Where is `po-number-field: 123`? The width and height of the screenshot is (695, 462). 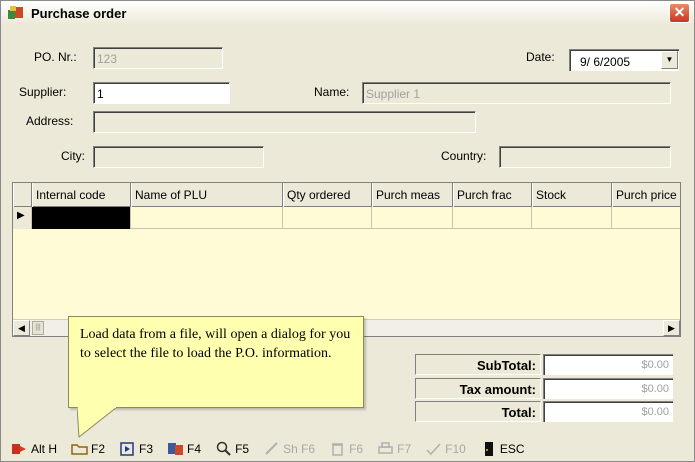 po-number-field: 123 is located at coordinates (158, 58).